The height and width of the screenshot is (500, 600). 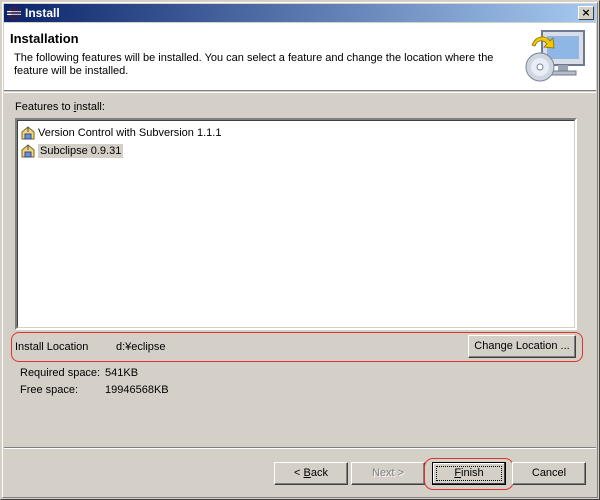 What do you see at coordinates (586, 13) in the screenshot?
I see `close-button: ×` at bounding box center [586, 13].